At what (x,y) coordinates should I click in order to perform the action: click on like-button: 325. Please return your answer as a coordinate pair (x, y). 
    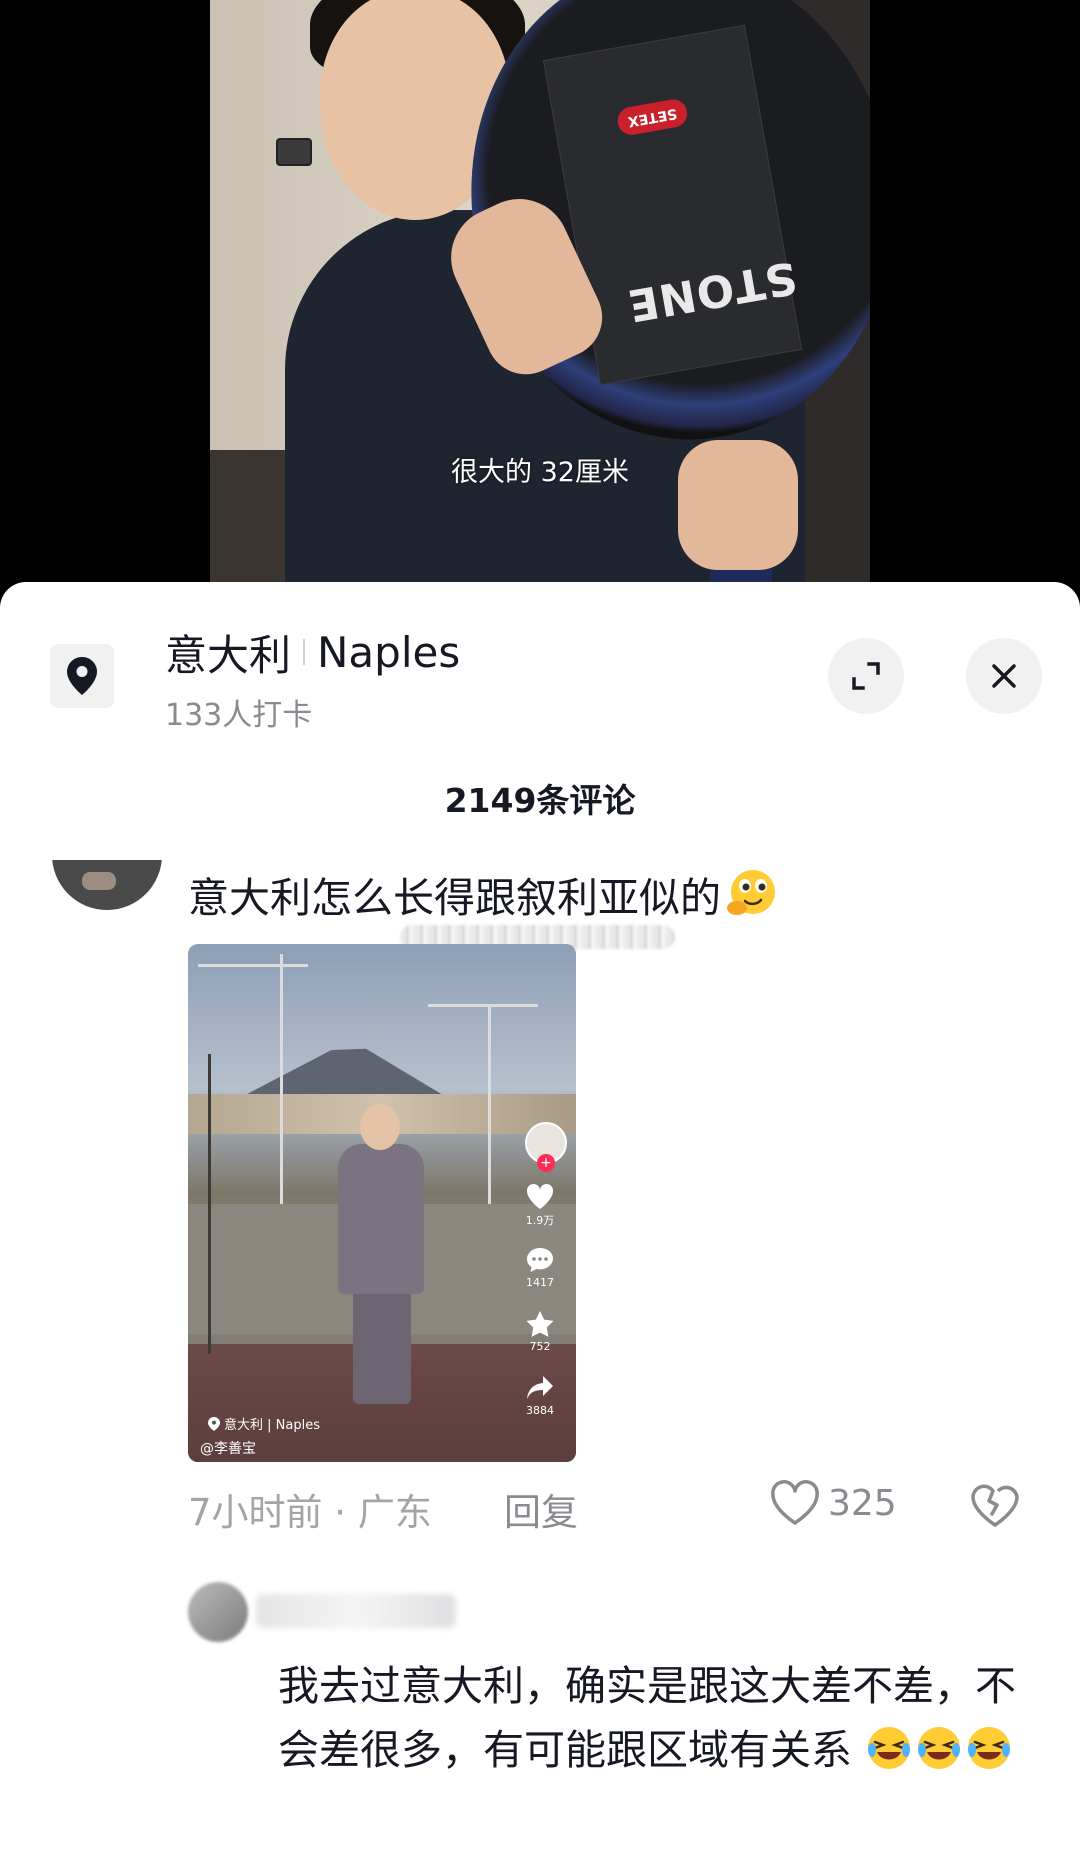
    Looking at the image, I should click on (833, 1503).